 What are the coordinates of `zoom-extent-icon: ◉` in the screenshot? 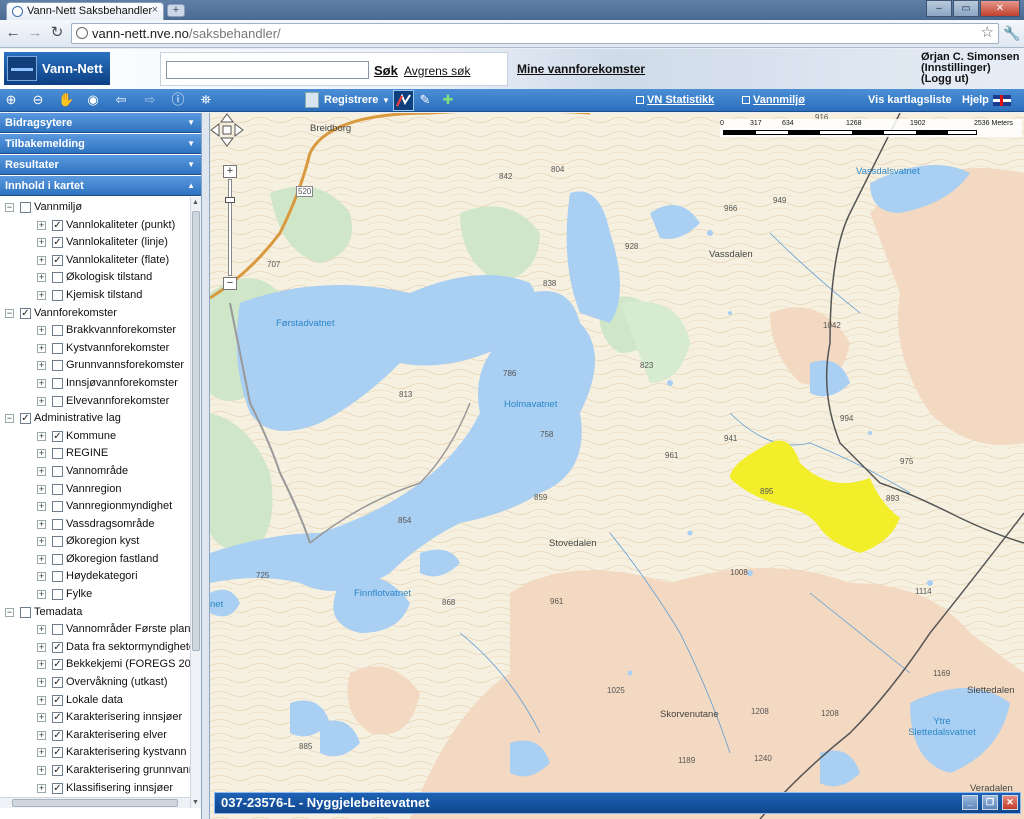 It's located at (93, 100).